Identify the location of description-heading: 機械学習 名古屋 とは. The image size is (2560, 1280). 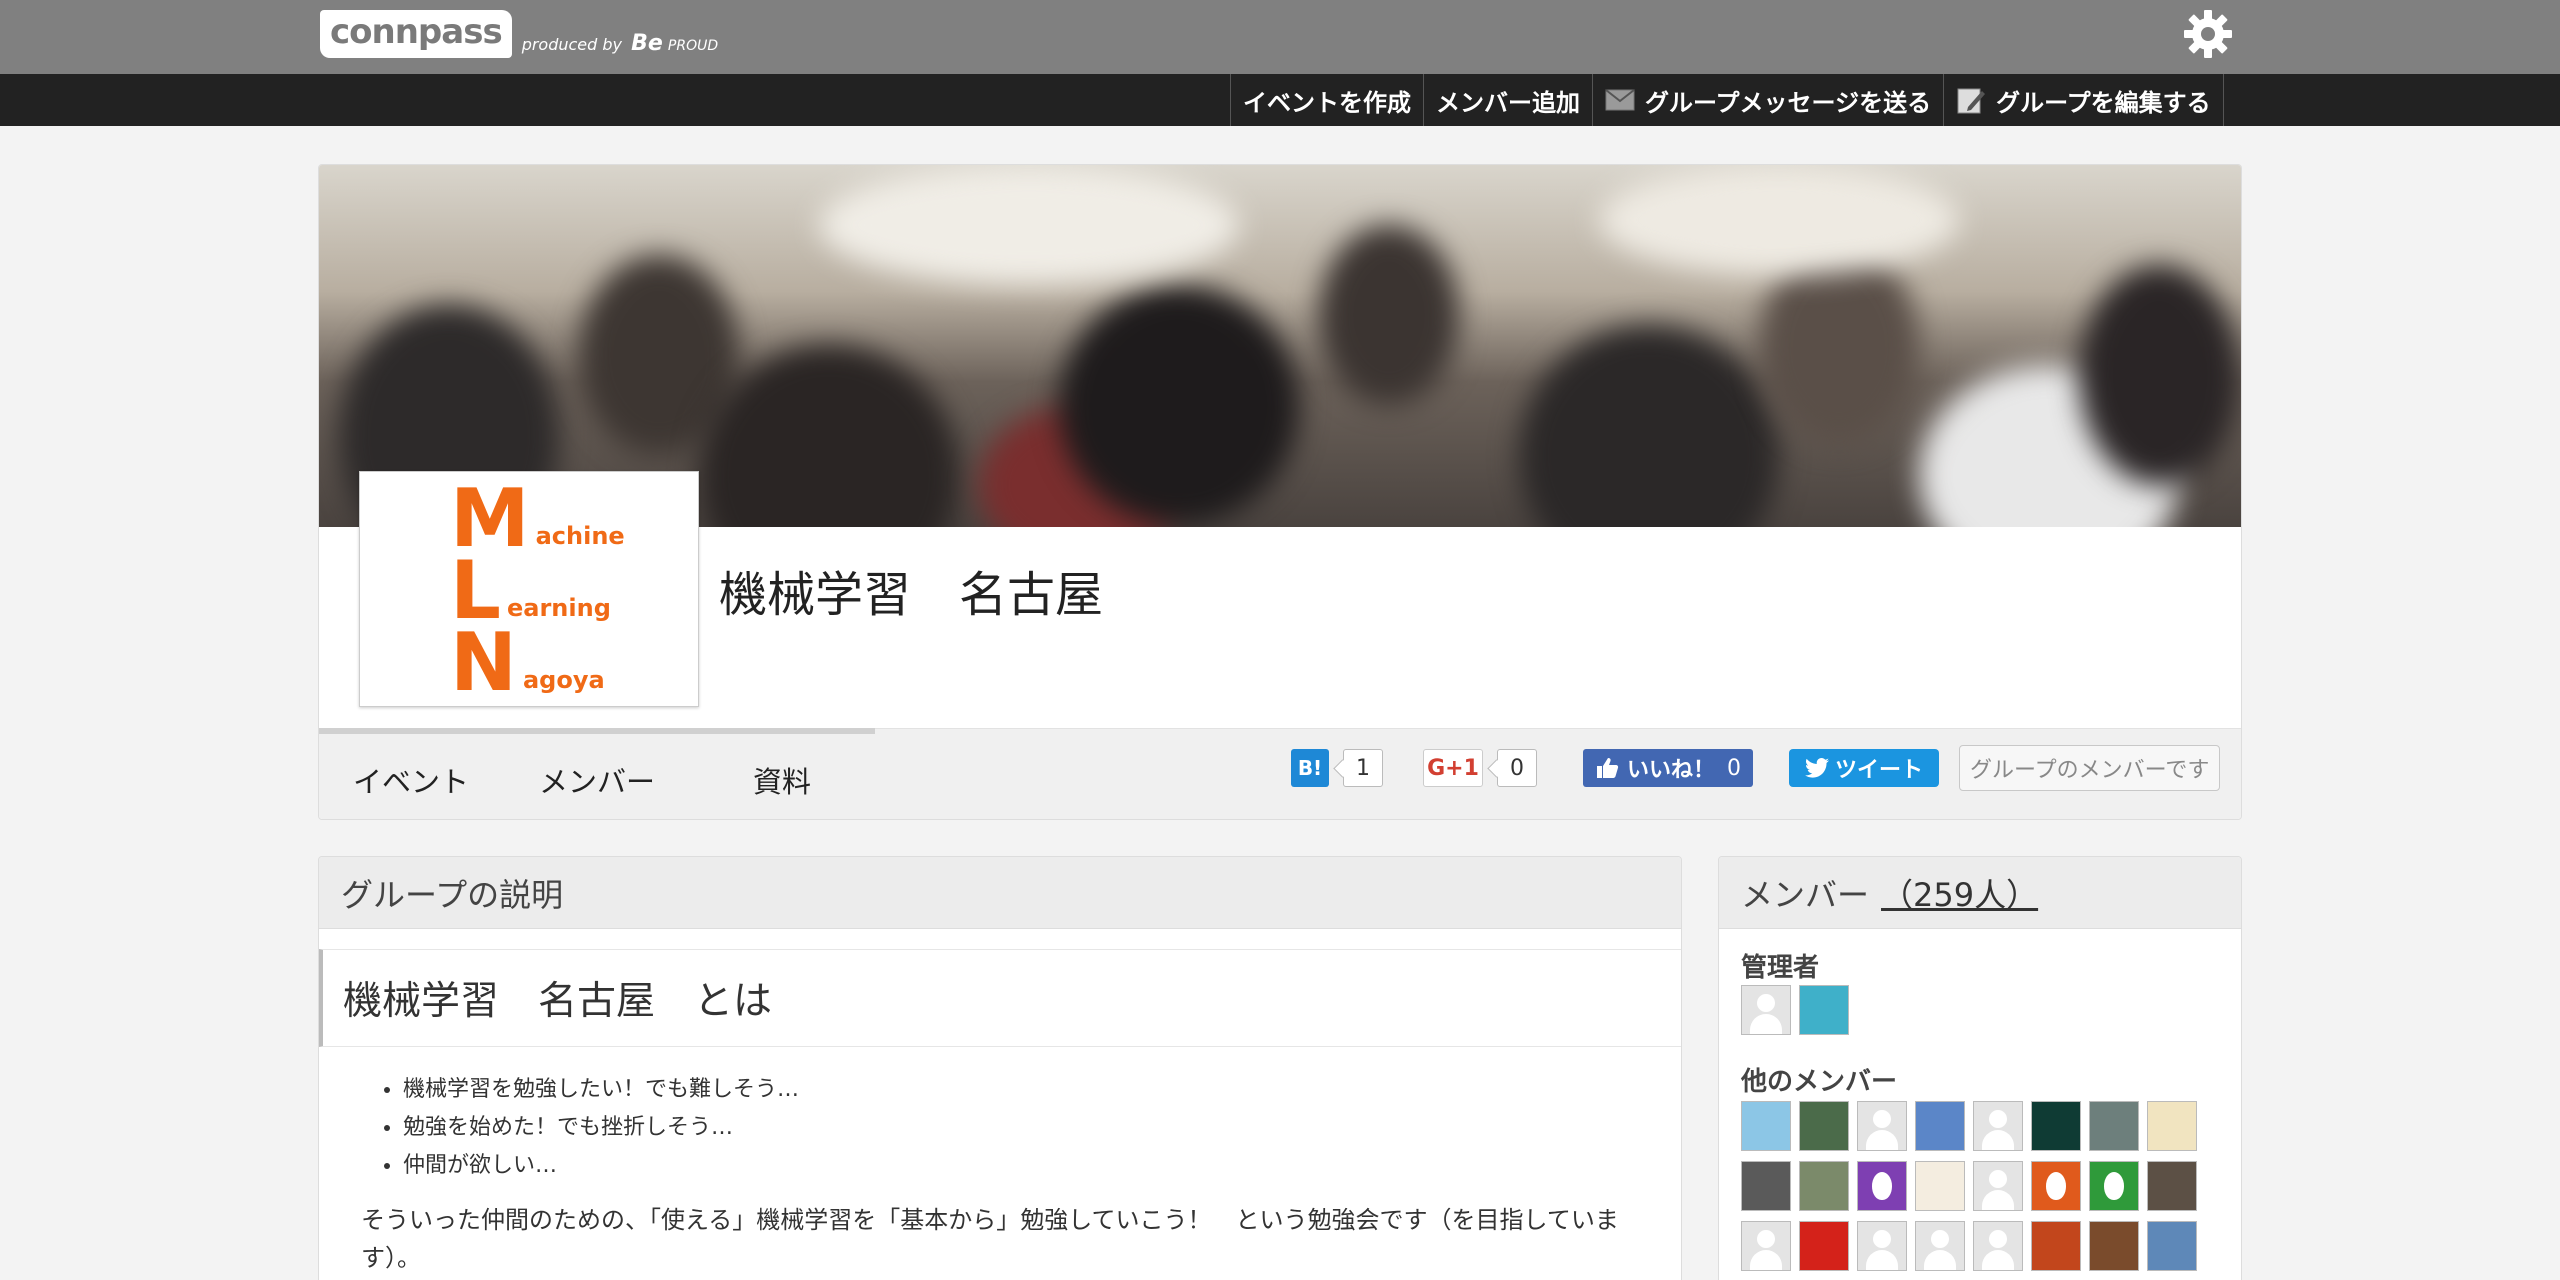
(1000, 998).